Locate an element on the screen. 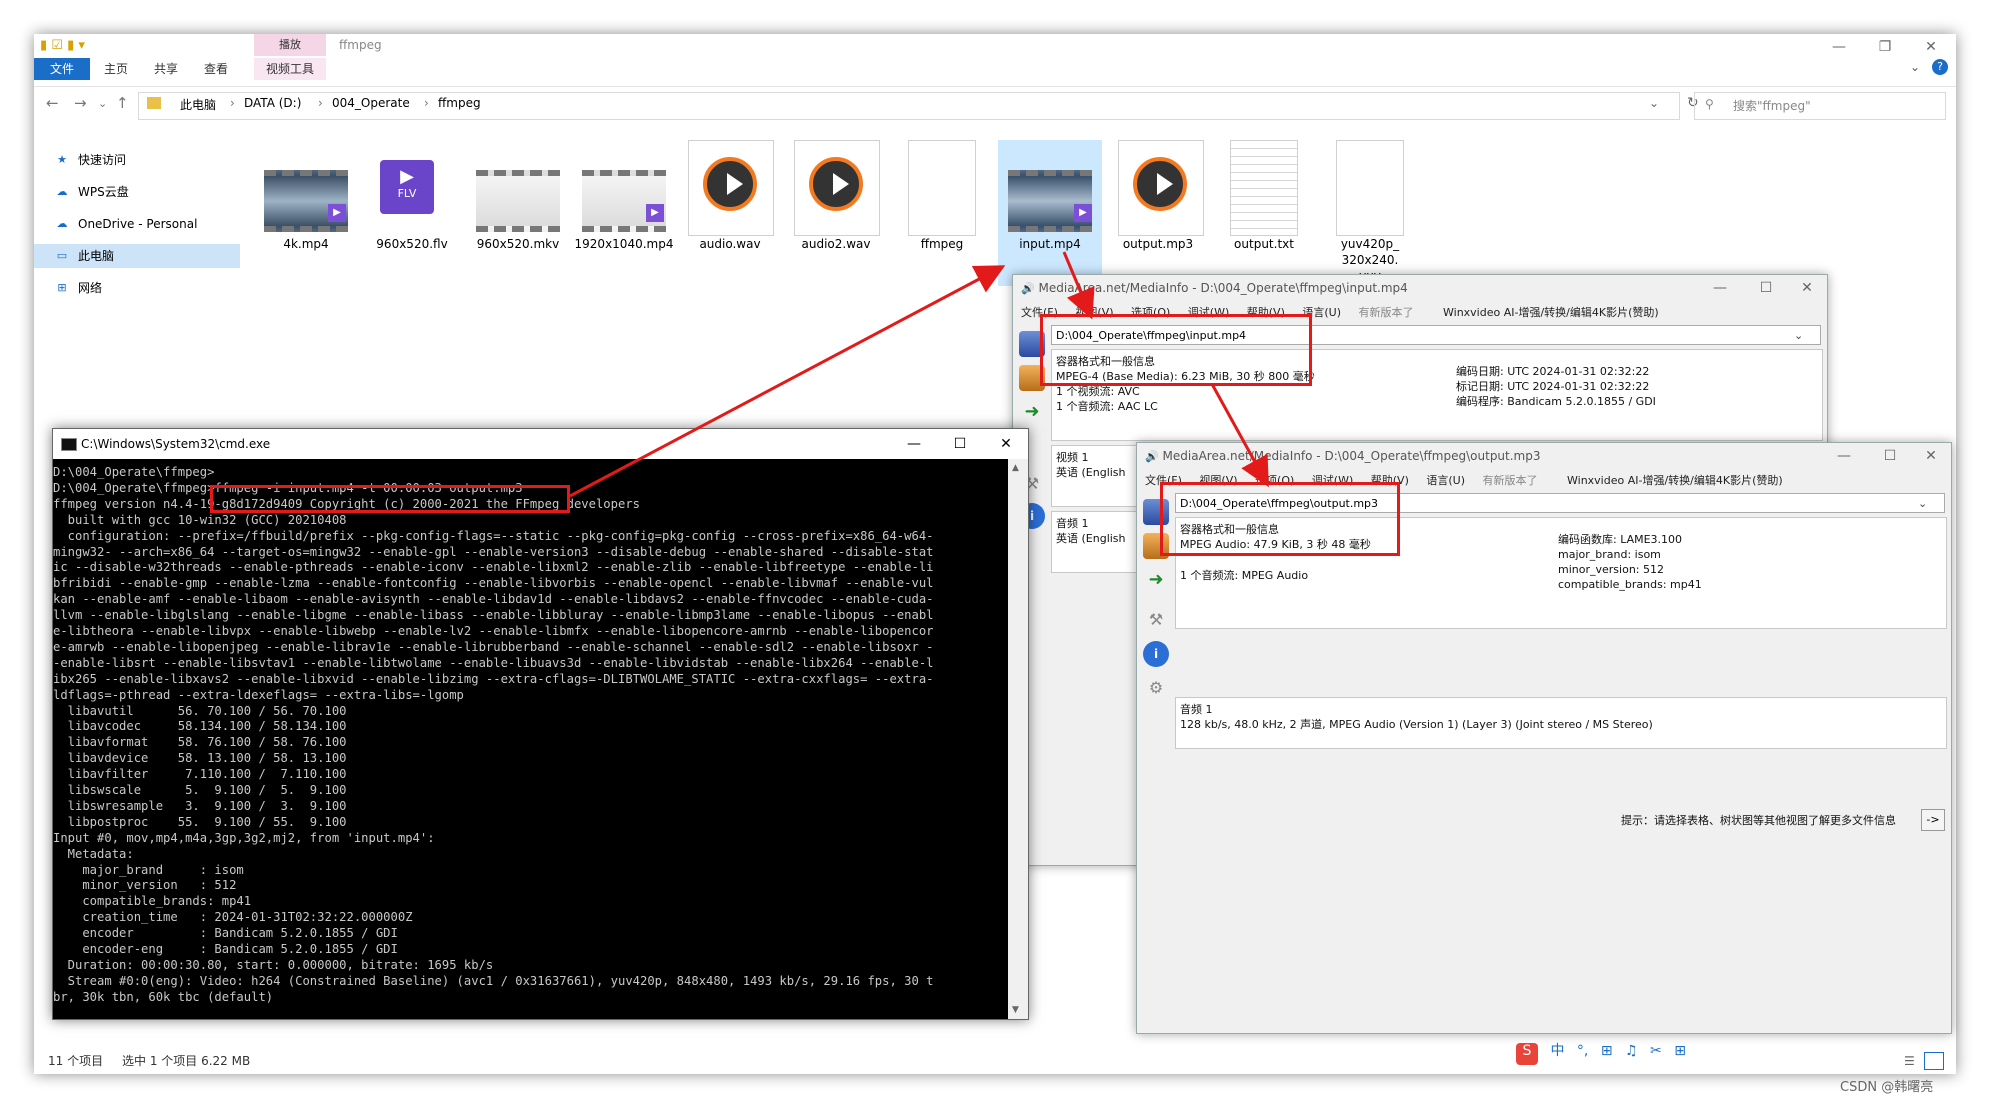 The image size is (1990, 1110). ime-keyboard: ⊞ is located at coordinates (1607, 1051).